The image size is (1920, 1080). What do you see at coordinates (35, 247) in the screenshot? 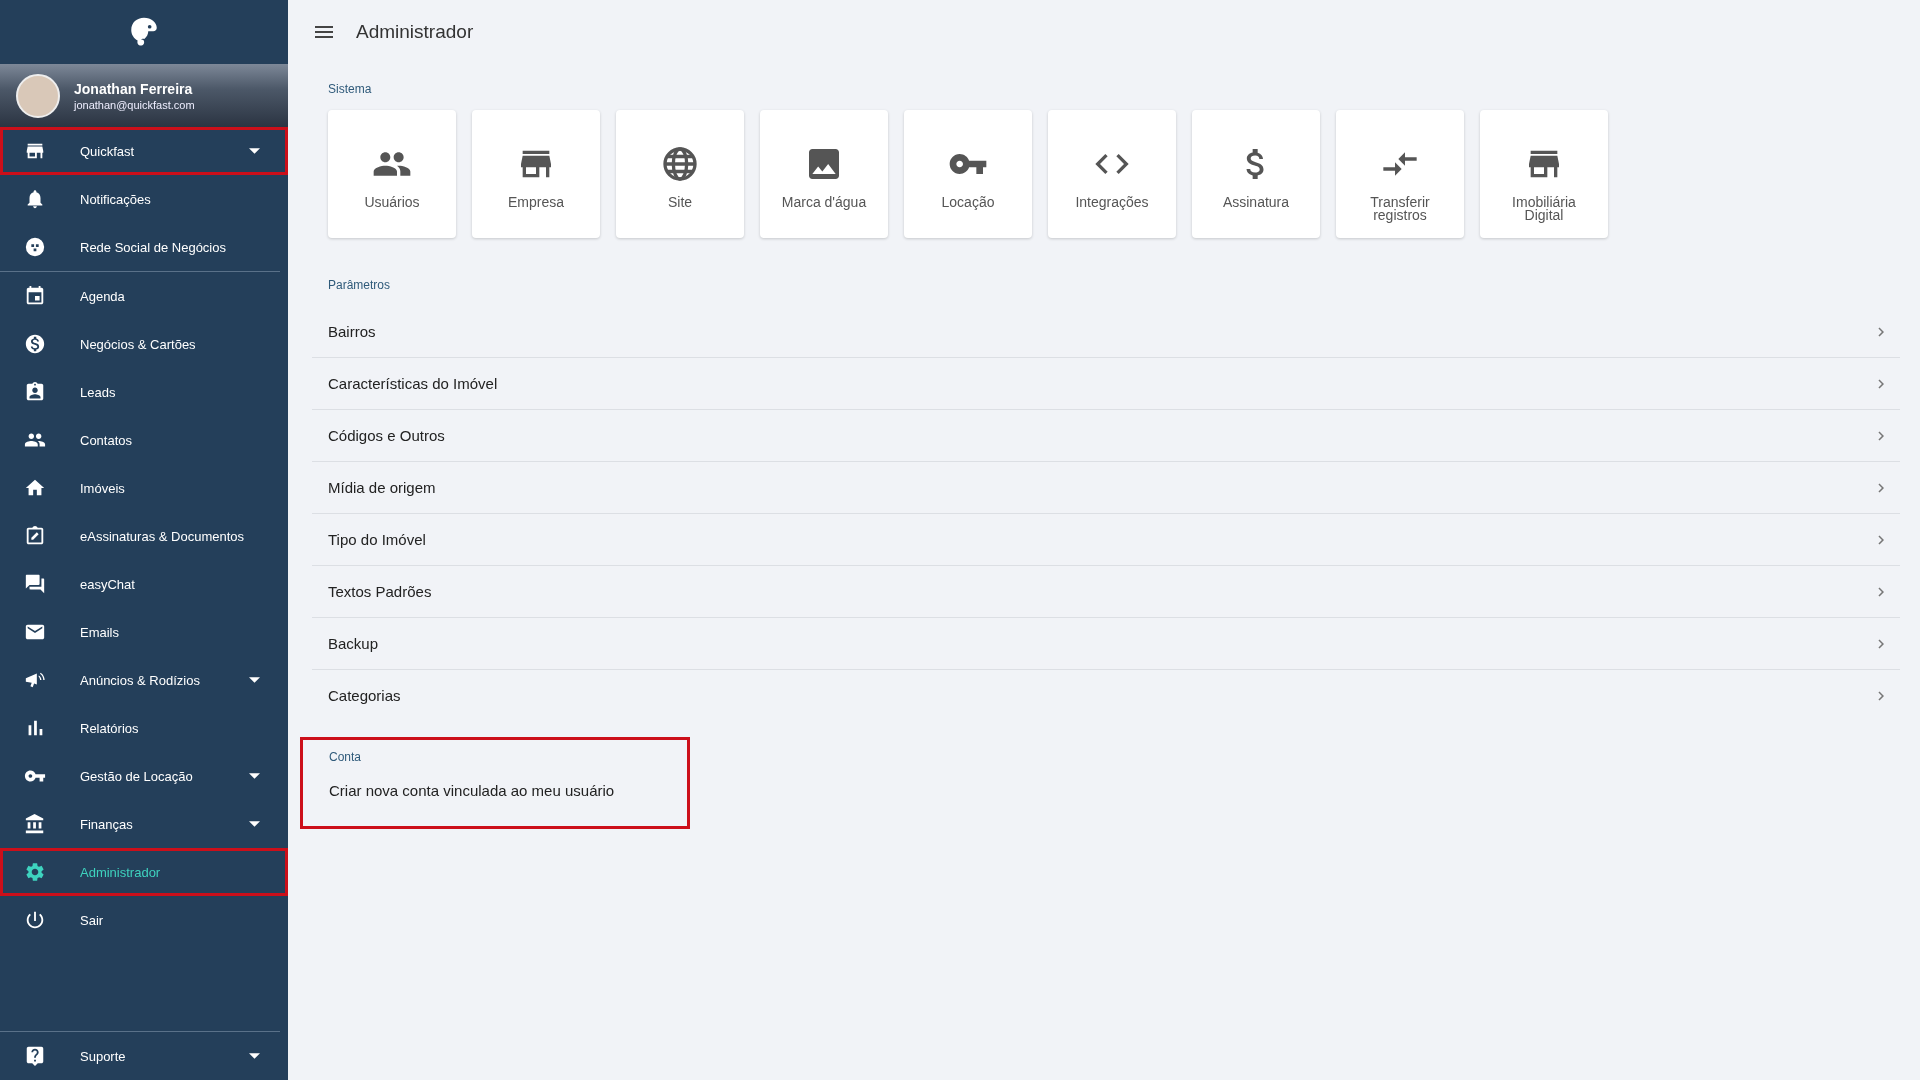
I see `network-icon` at bounding box center [35, 247].